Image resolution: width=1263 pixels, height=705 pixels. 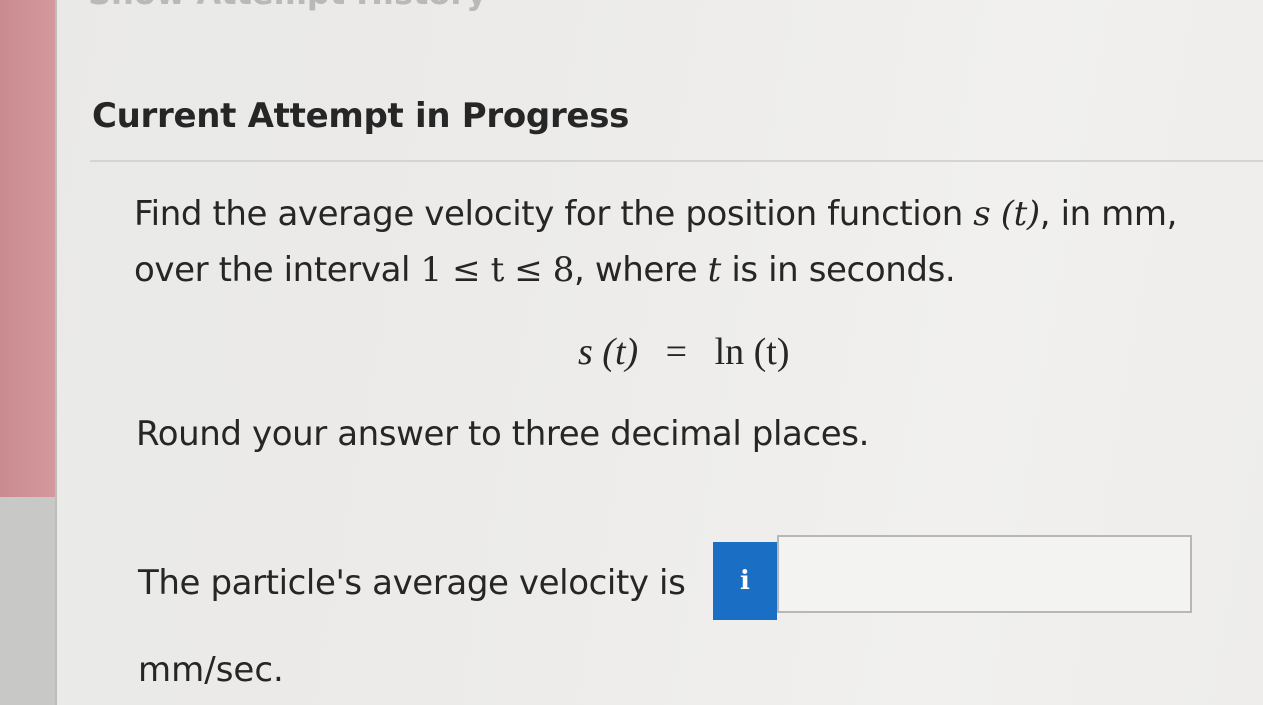 I want to click on interval-expression: 1 ≤ t ≤ 8, so click(x=497, y=270).